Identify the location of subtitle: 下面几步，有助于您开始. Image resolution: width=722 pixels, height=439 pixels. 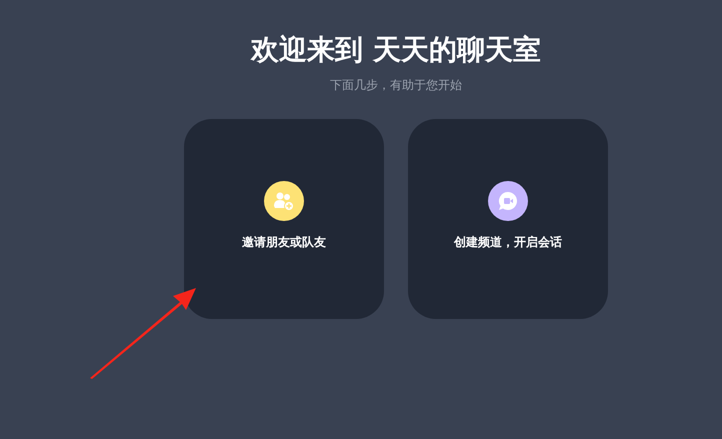
(396, 85).